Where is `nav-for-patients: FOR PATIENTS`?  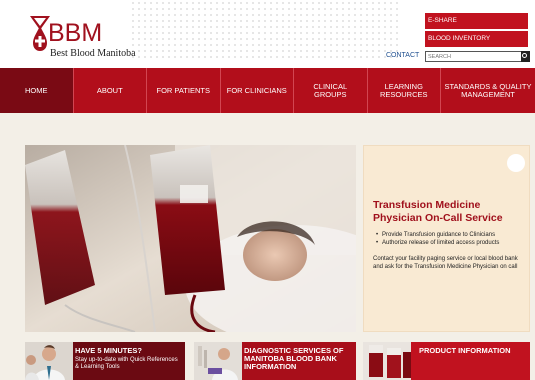
nav-for-patients: FOR PATIENTS is located at coordinates (184, 90).